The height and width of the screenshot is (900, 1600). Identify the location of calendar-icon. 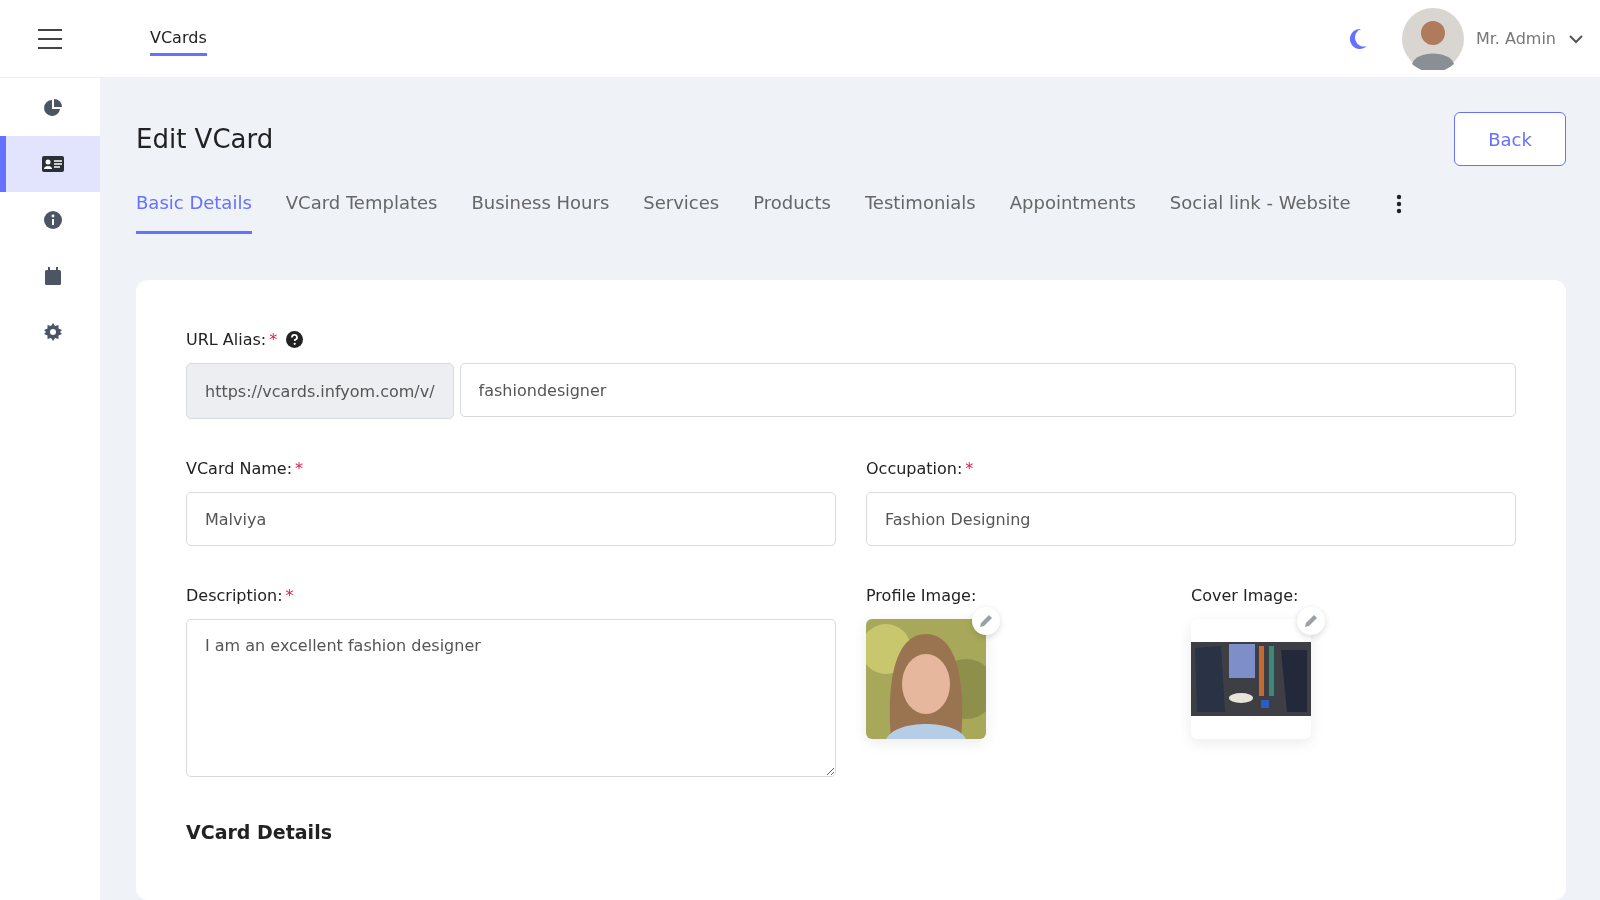
(53, 276).